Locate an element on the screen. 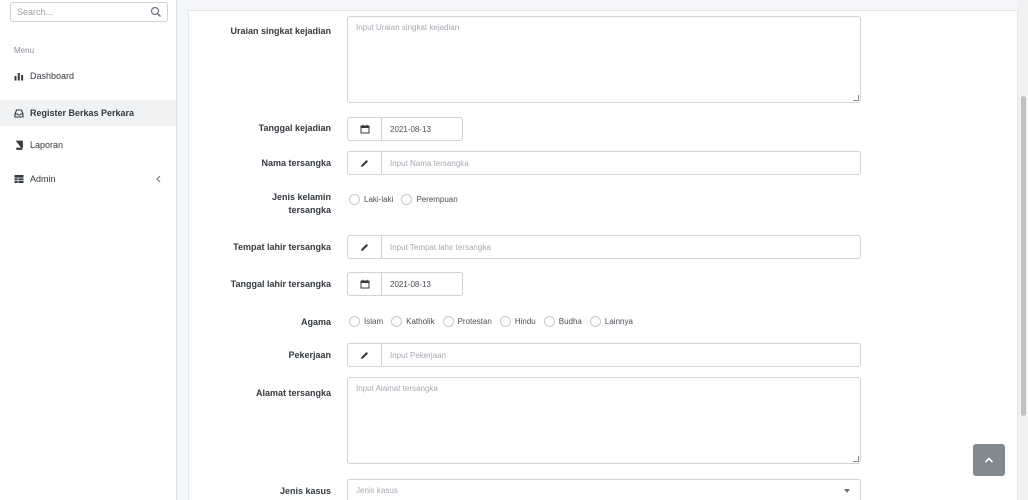 The image size is (1028, 500). book-icon is located at coordinates (19, 145).